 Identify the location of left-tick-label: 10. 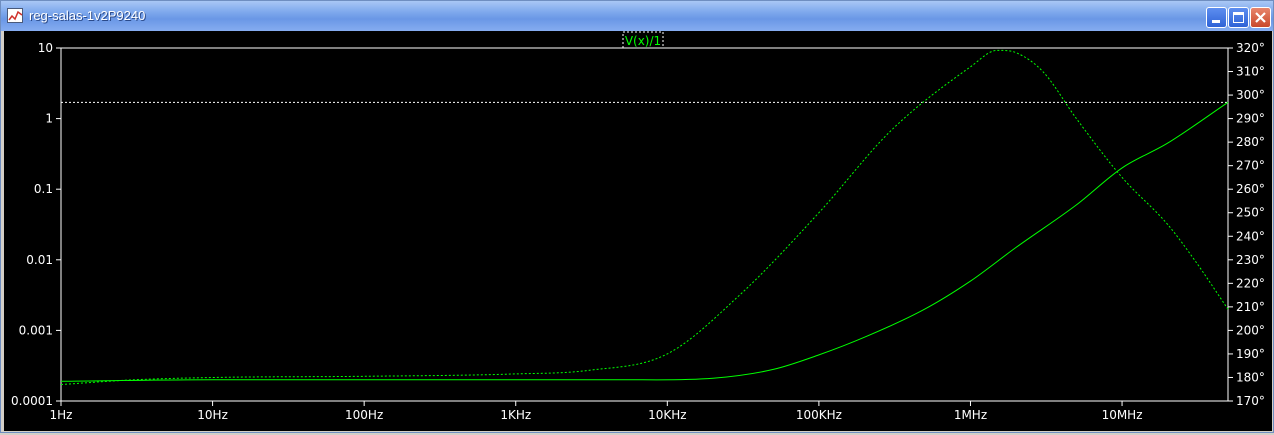
(45, 48).